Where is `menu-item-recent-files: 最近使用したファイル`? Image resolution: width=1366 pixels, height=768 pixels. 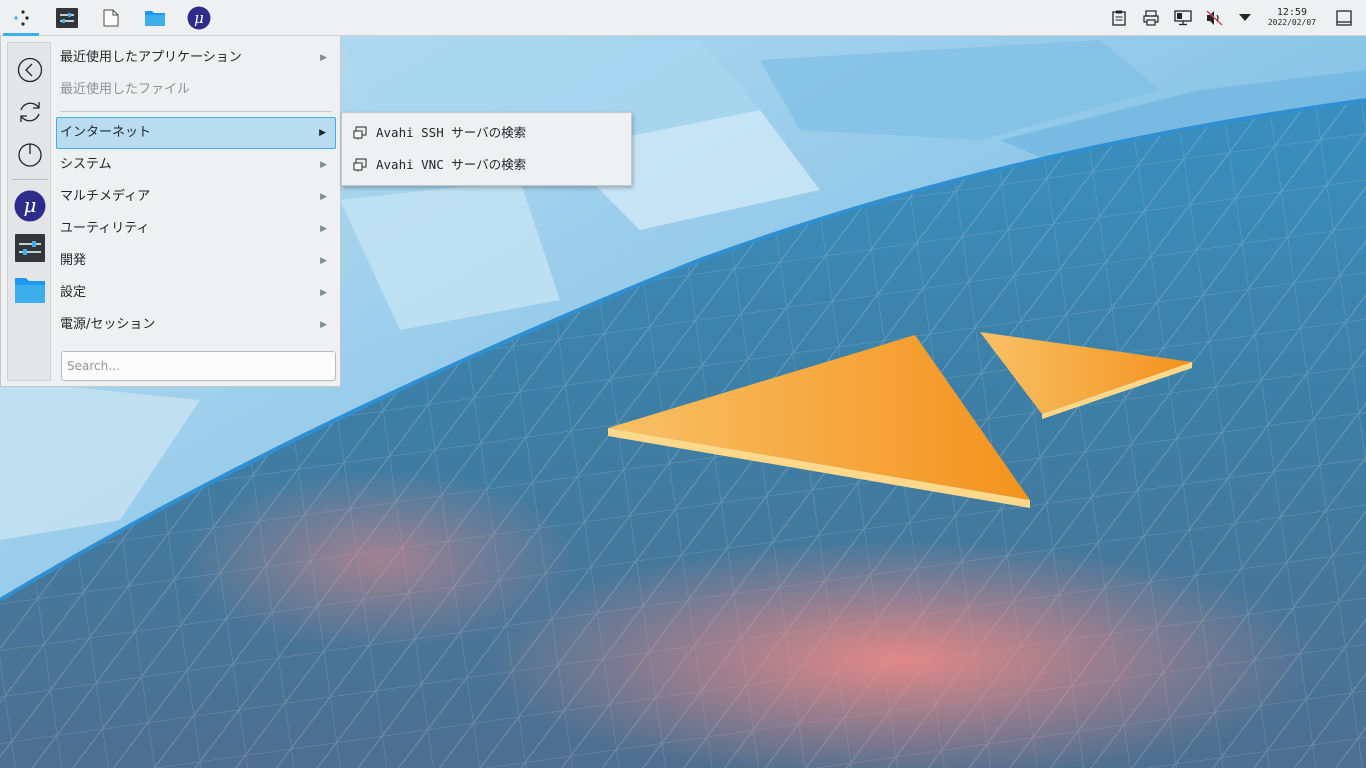
menu-item-recent-files: 最近使用したファイル is located at coordinates (196, 90).